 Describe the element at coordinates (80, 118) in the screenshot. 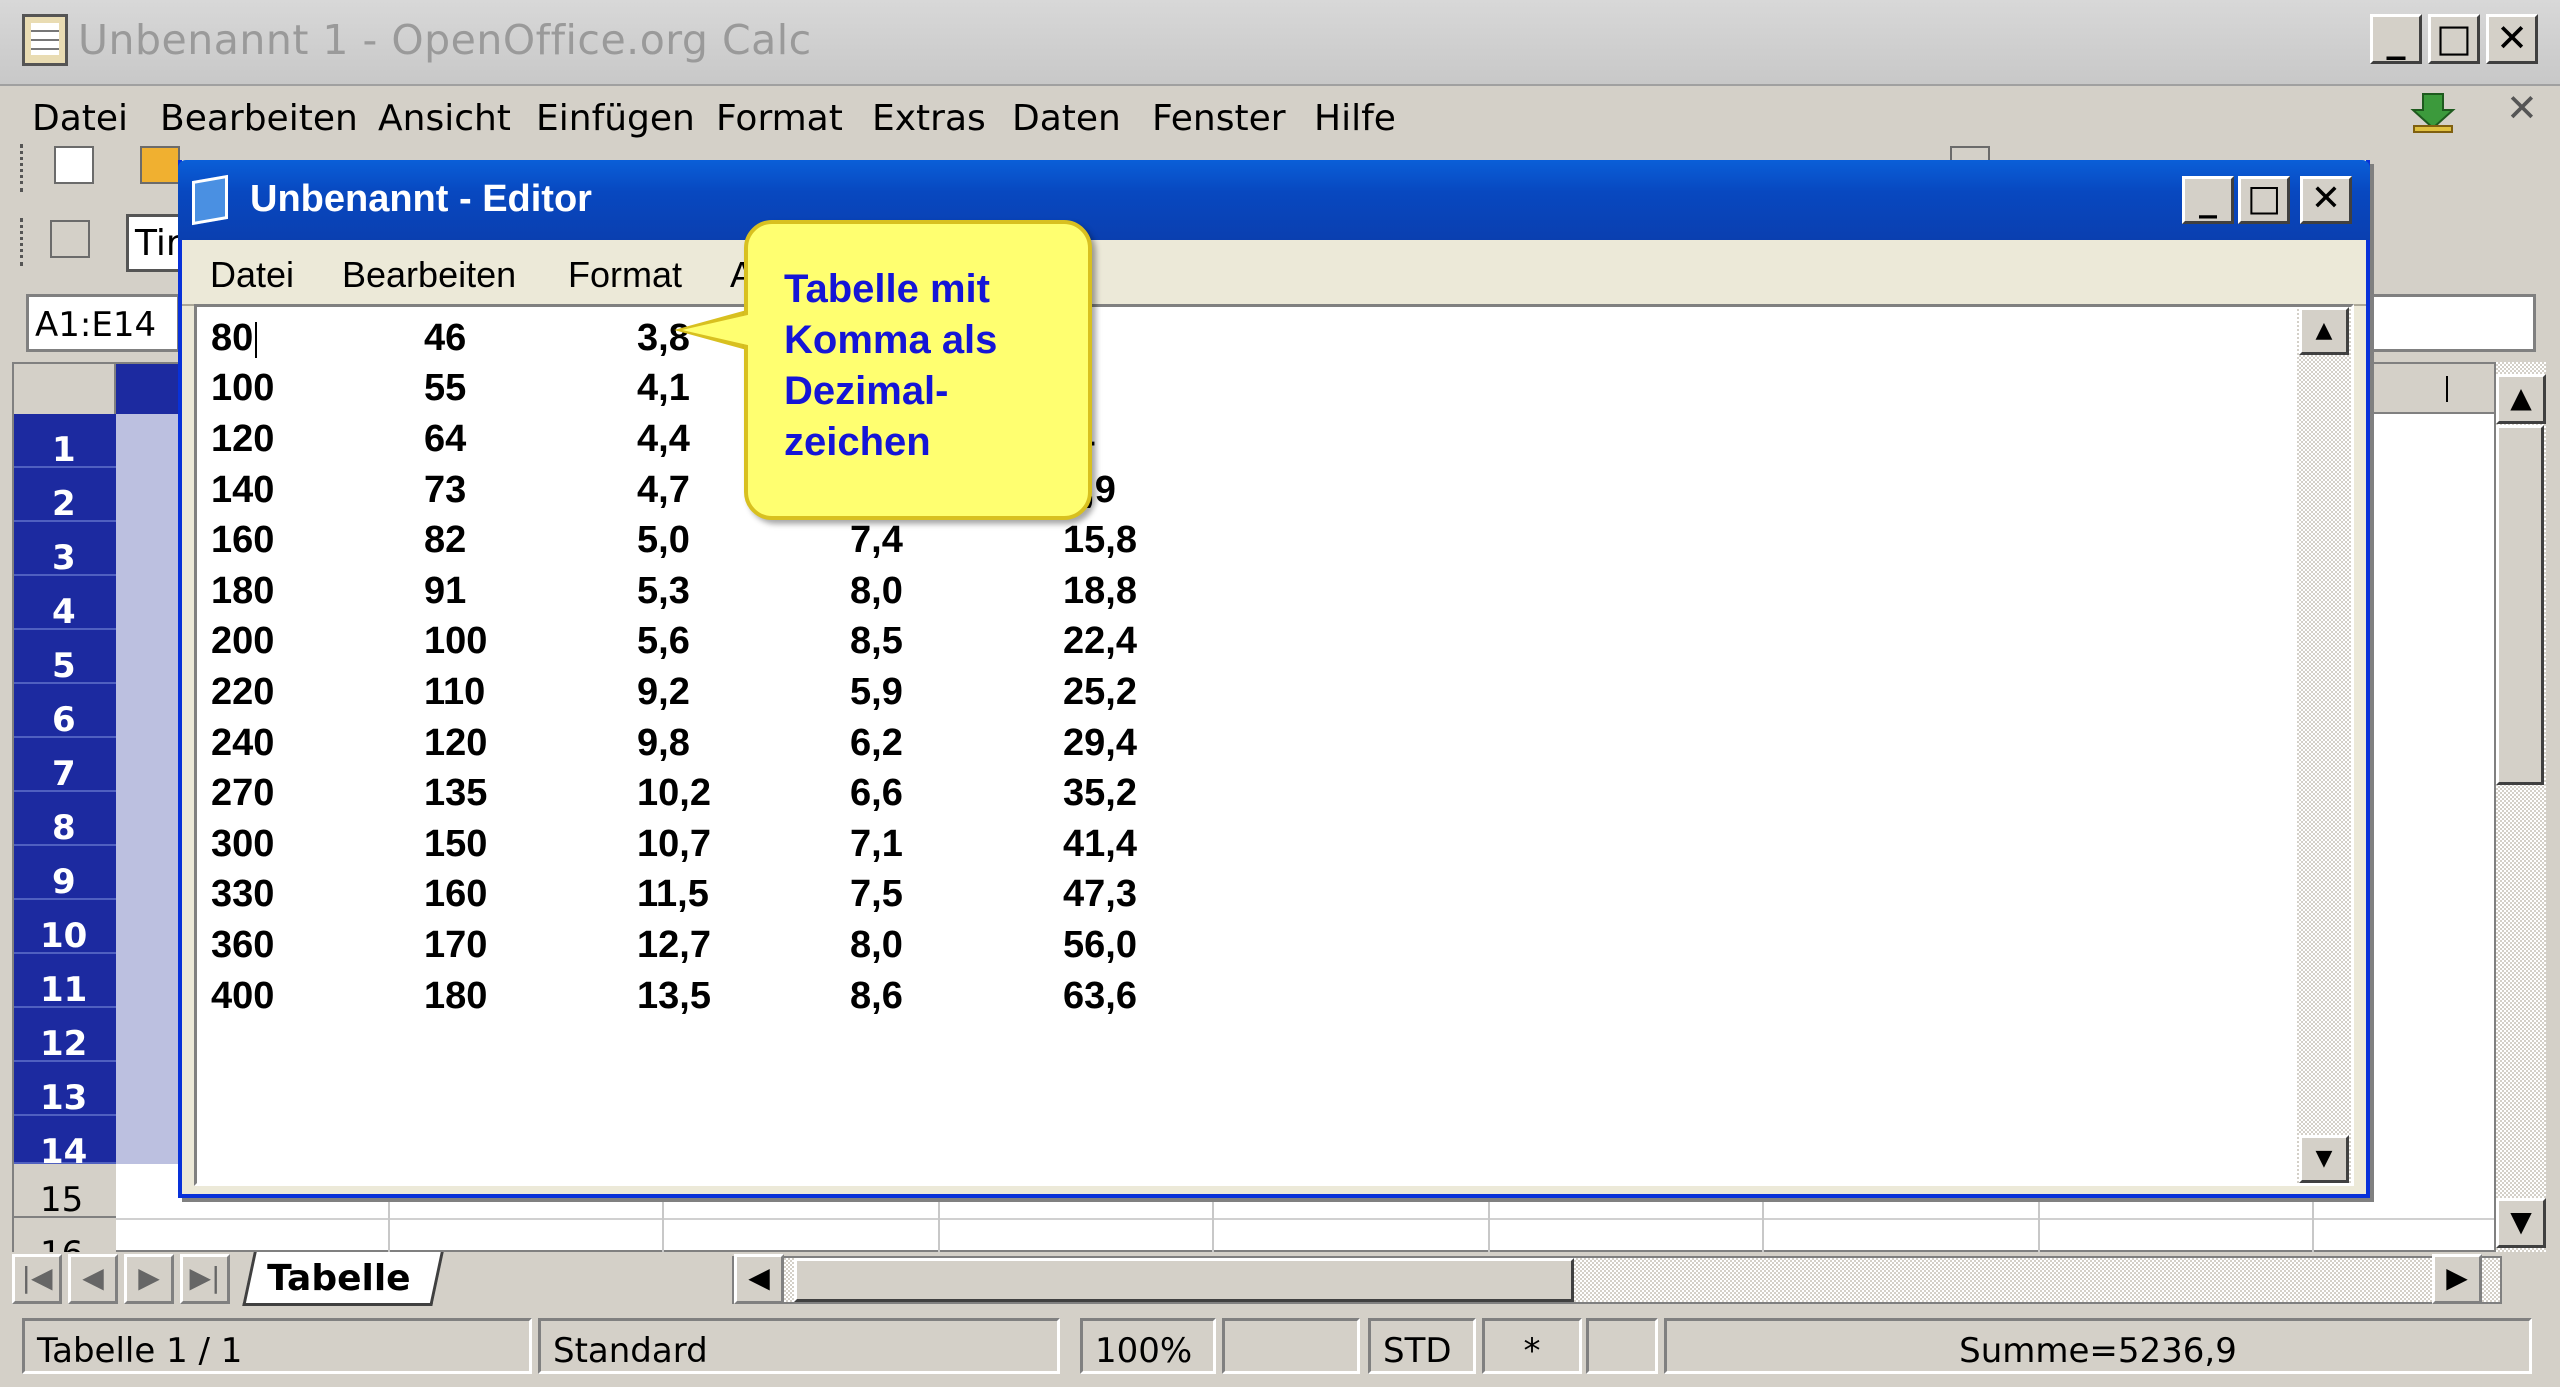

I see `menu-datei: Datei` at that location.